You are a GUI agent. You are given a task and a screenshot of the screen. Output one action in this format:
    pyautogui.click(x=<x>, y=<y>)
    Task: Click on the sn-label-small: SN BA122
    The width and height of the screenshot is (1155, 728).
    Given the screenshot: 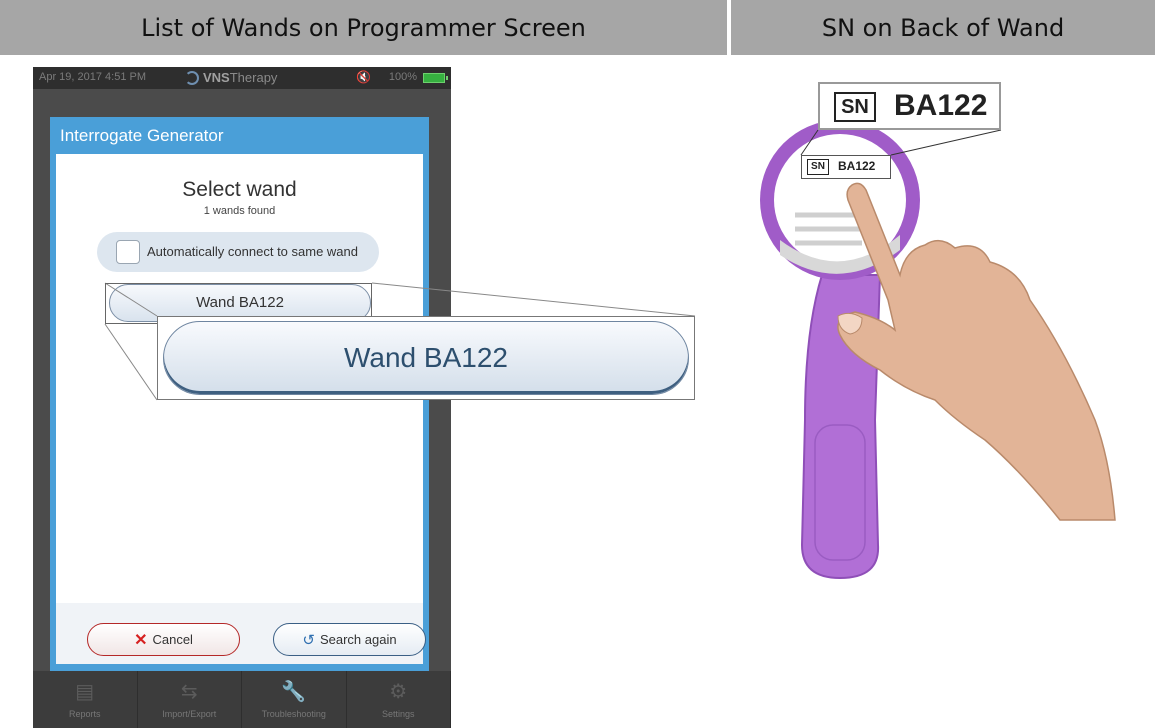 What is the action you would take?
    pyautogui.click(x=846, y=167)
    